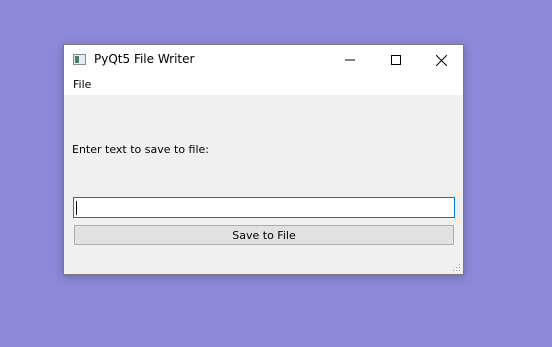  What do you see at coordinates (263, 85) in the screenshot?
I see `menu-bar: File` at bounding box center [263, 85].